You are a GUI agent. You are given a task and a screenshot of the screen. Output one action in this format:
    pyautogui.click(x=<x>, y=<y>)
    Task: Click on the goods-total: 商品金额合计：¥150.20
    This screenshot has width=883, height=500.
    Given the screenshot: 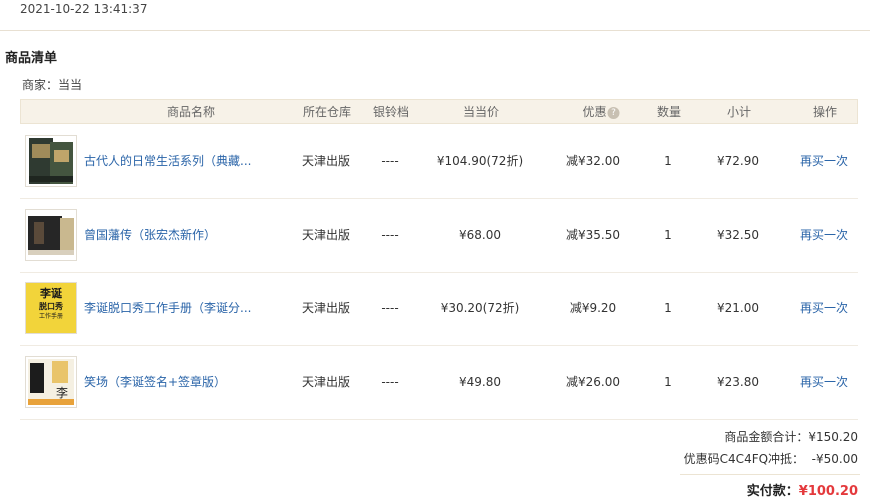 What is the action you would take?
    pyautogui.click(x=791, y=437)
    